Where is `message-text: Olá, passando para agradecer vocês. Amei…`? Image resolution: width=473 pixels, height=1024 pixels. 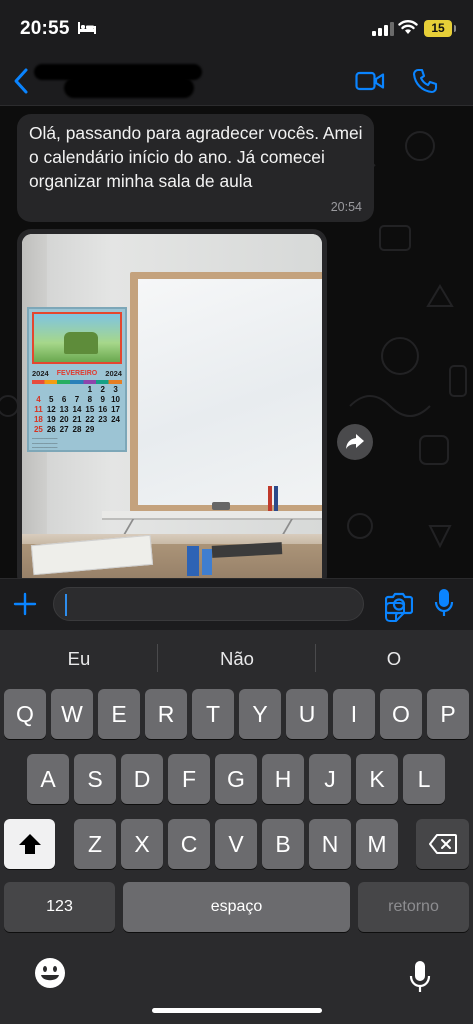
message-text: Olá, passando para agradecer vocês. Amei… is located at coordinates (196, 157).